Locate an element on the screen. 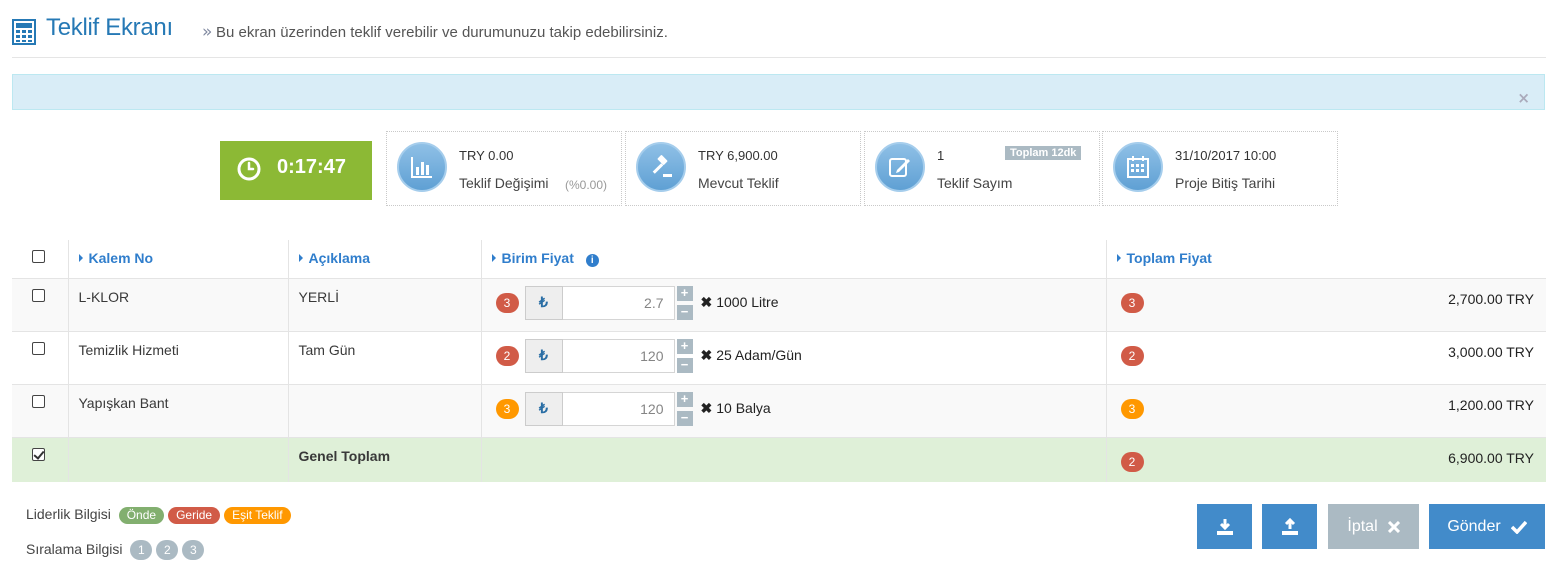  unit-price-cell: 2 ₺ 120 + − ✖ 25 Adam/Gün is located at coordinates (793, 357).